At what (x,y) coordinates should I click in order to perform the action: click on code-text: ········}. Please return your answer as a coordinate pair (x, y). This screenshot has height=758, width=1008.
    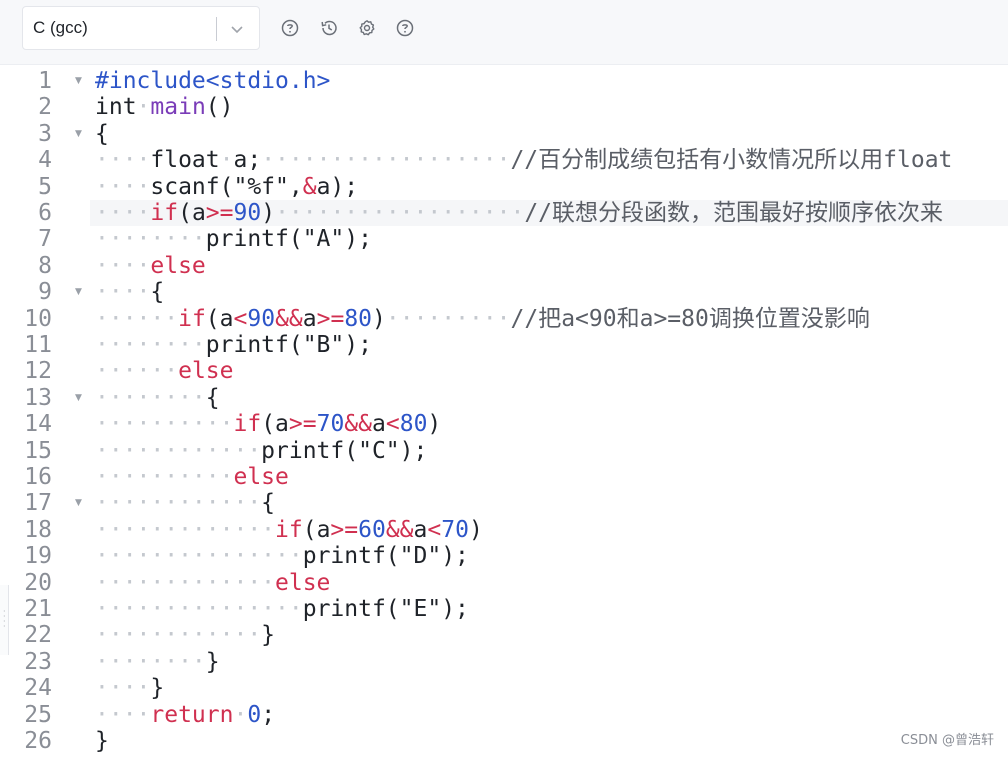
    Looking at the image, I should click on (157, 661).